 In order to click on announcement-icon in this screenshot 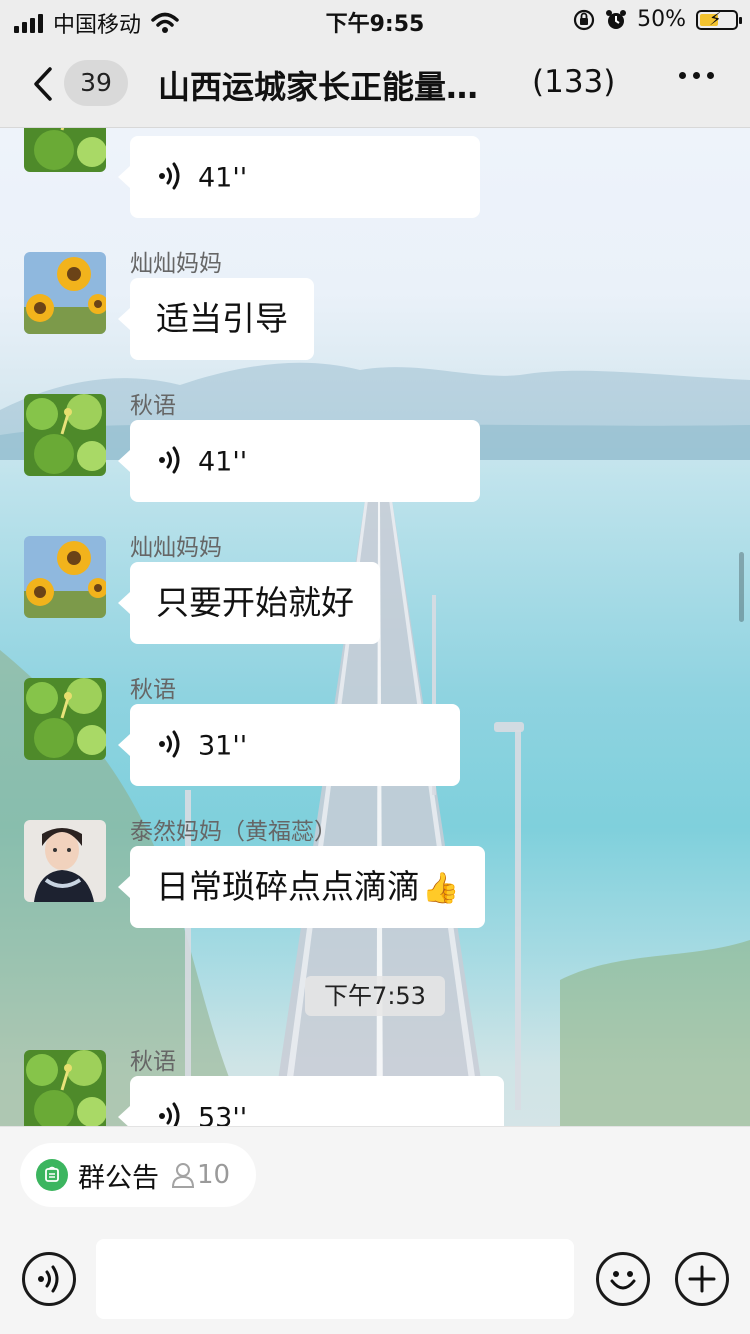, I will do `click(52, 1175)`.